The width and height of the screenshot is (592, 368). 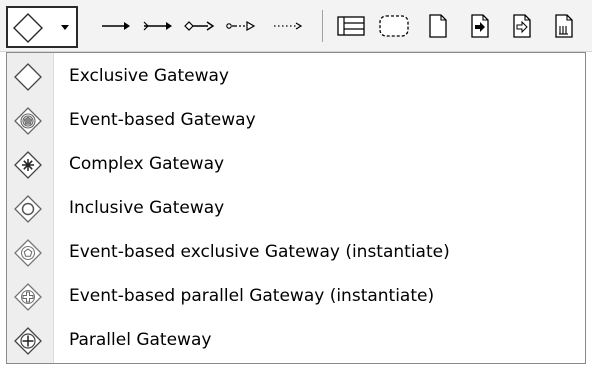 I want to click on dotted-association-button, so click(x=288, y=26).